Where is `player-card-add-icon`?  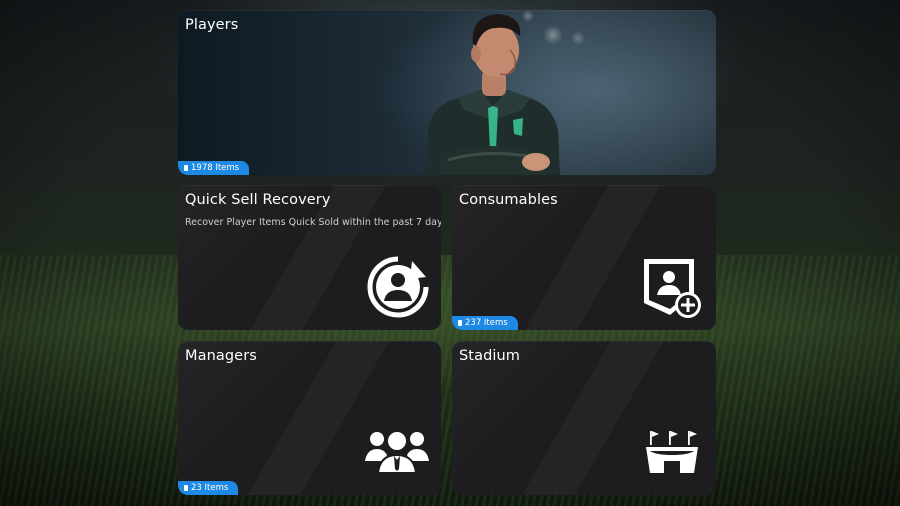
player-card-add-icon is located at coordinates (672, 288).